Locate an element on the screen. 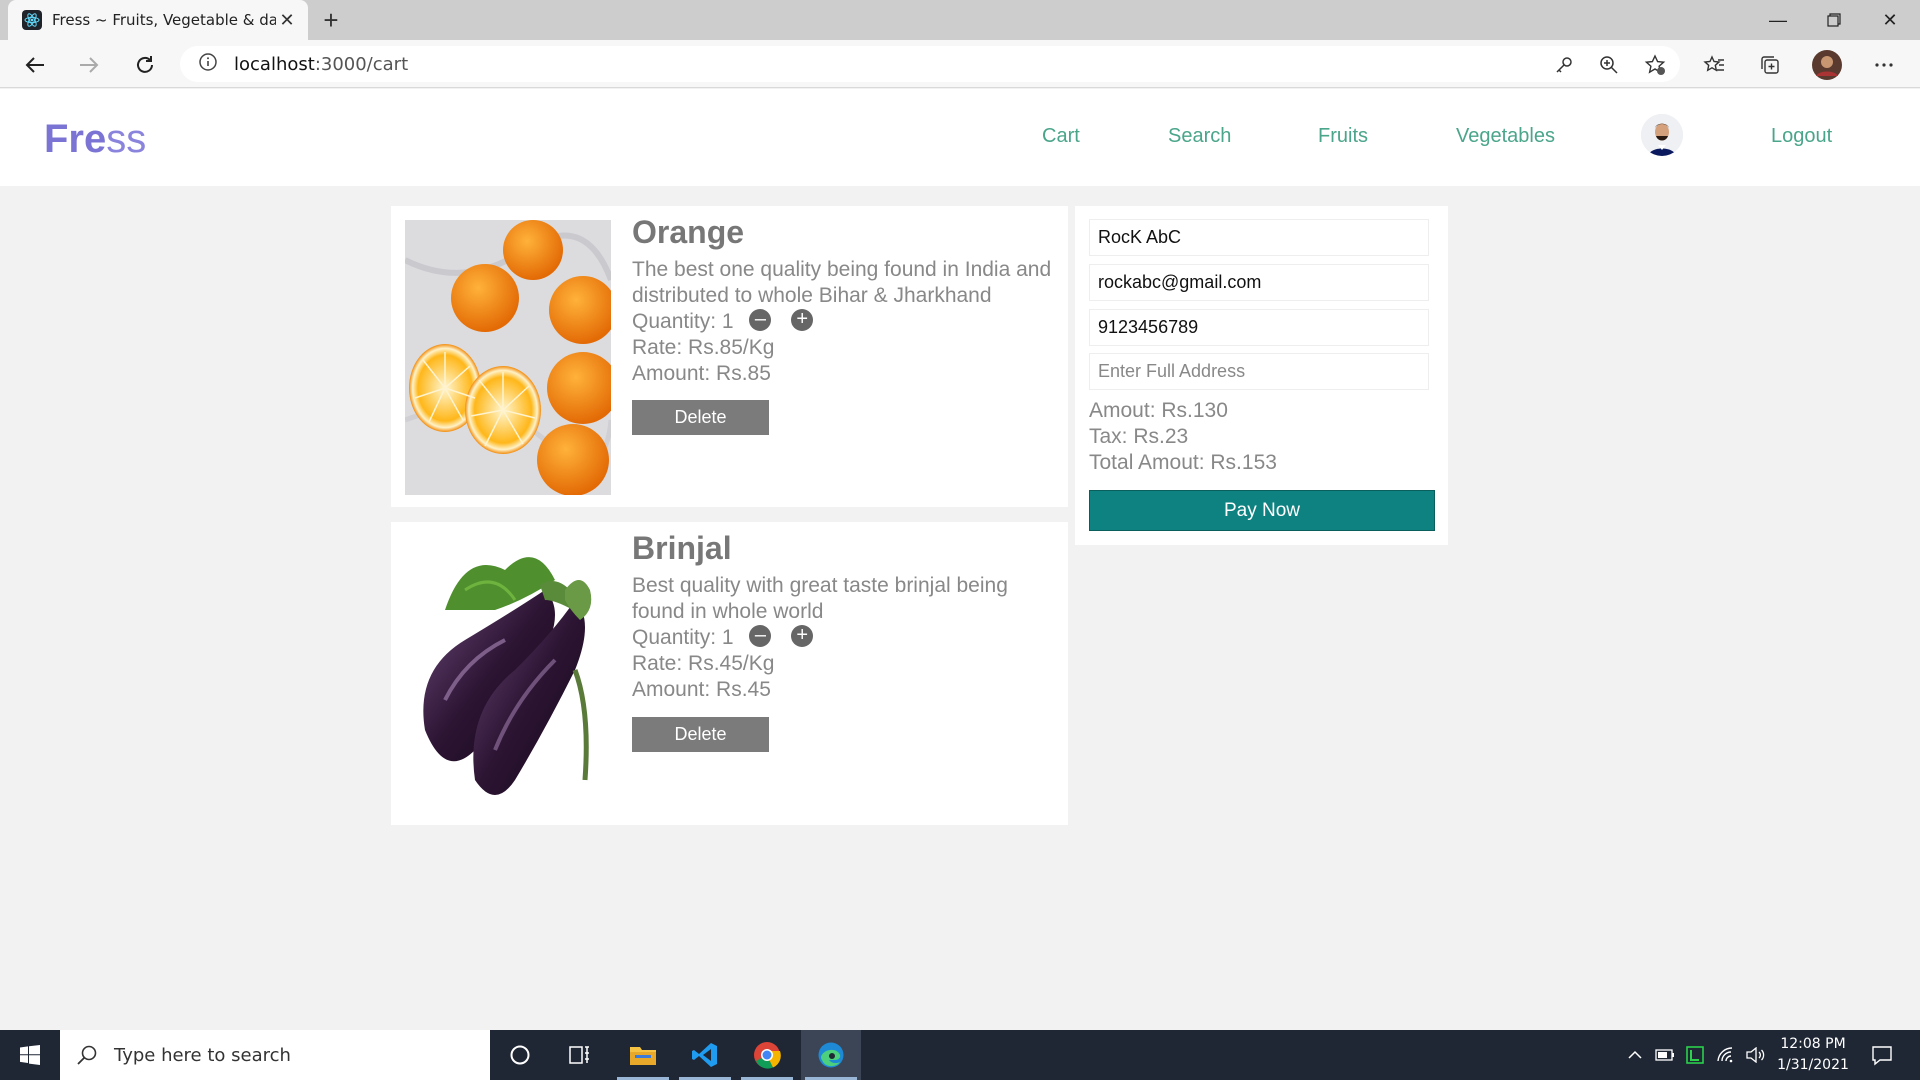 The image size is (1920, 1080). pay-now-button: Pay Now is located at coordinates (1262, 510).